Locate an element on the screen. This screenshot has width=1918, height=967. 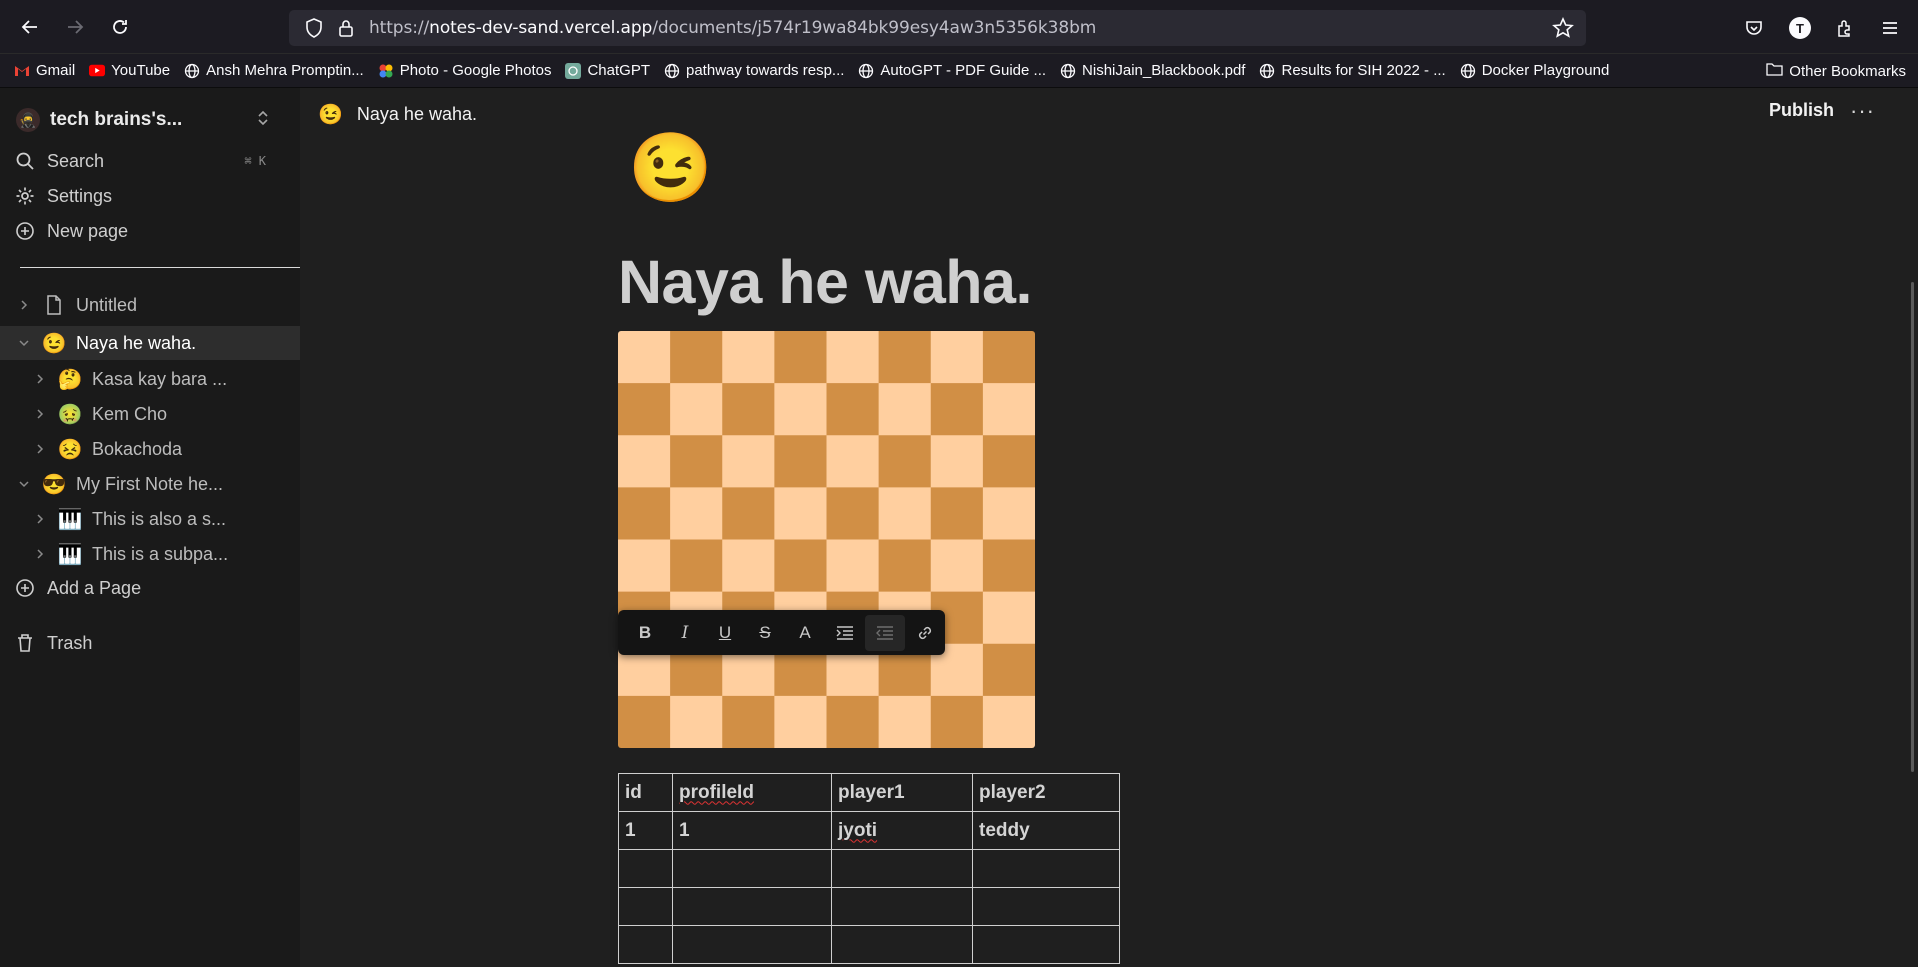
bookmark-chatgpt: ChatGPT is located at coordinates (607, 70).